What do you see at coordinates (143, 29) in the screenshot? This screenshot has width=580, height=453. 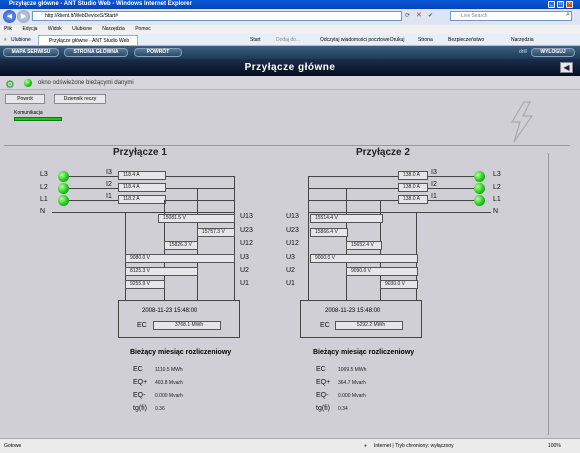 I see `menu-item-help: Pomoc` at bounding box center [143, 29].